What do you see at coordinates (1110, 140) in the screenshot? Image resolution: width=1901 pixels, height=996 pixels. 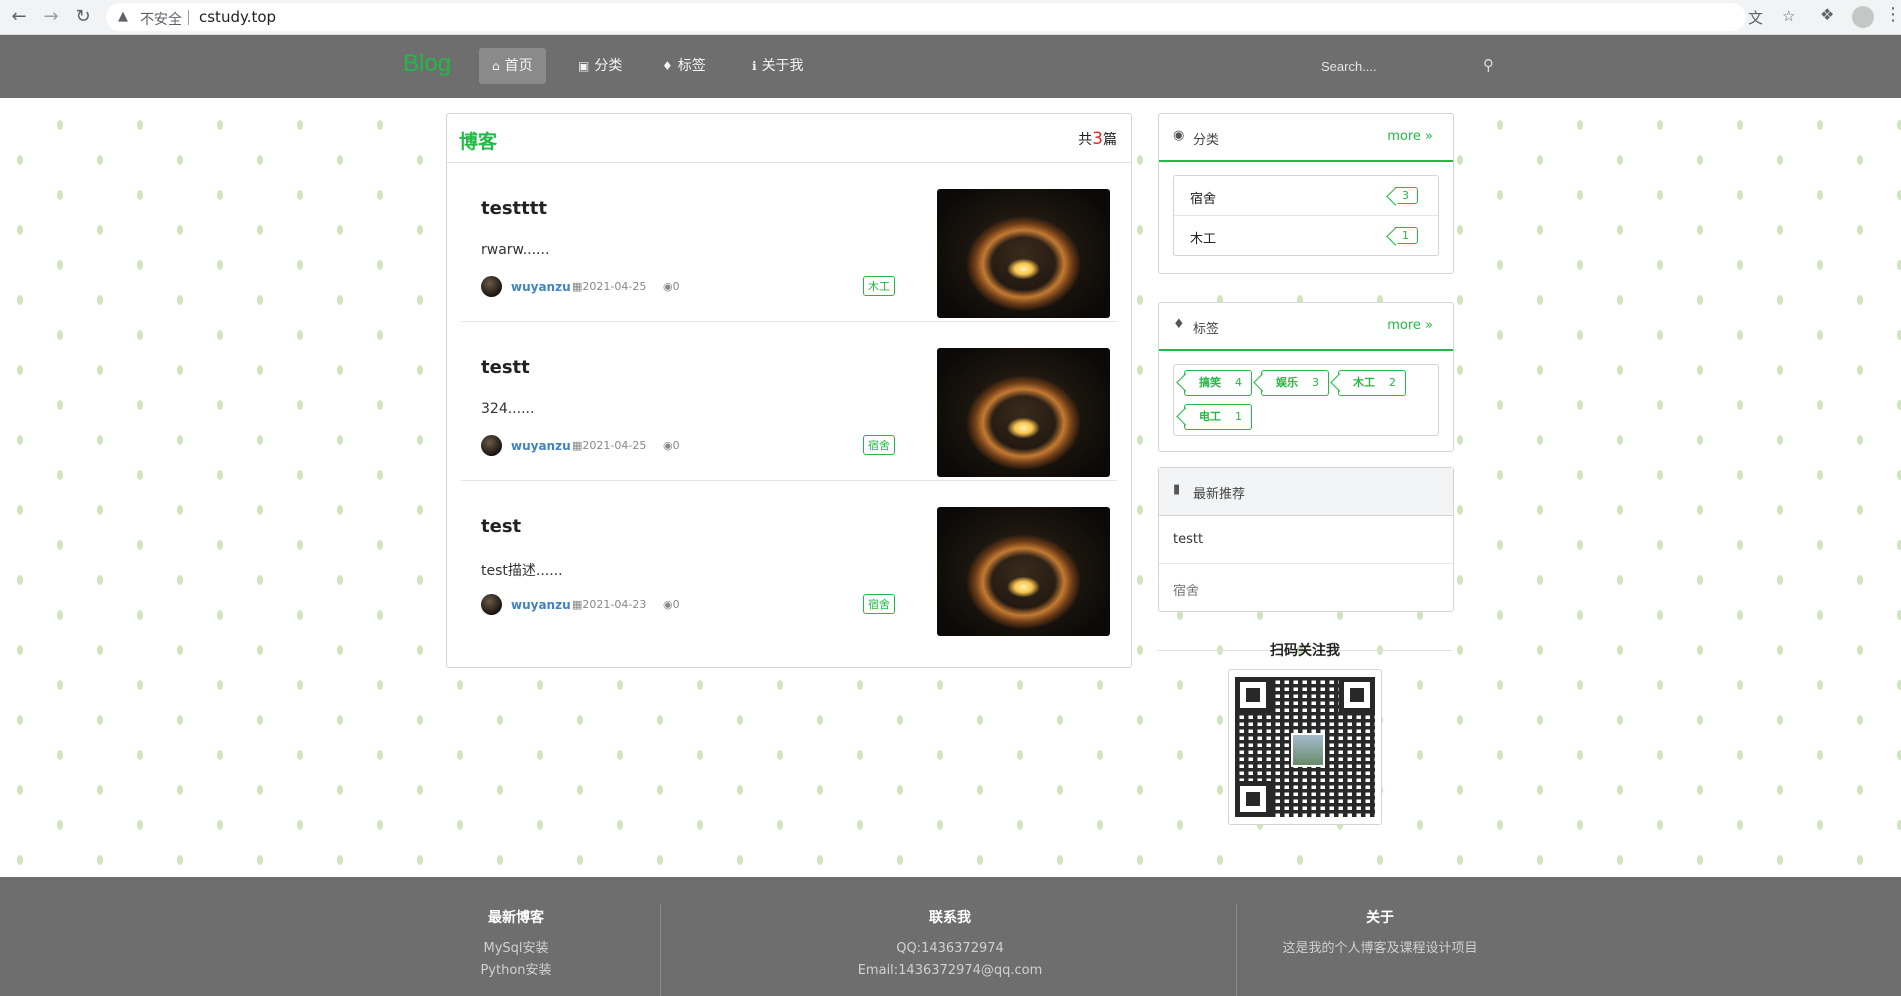 I see `blog-count-suffix: 篇` at bounding box center [1110, 140].